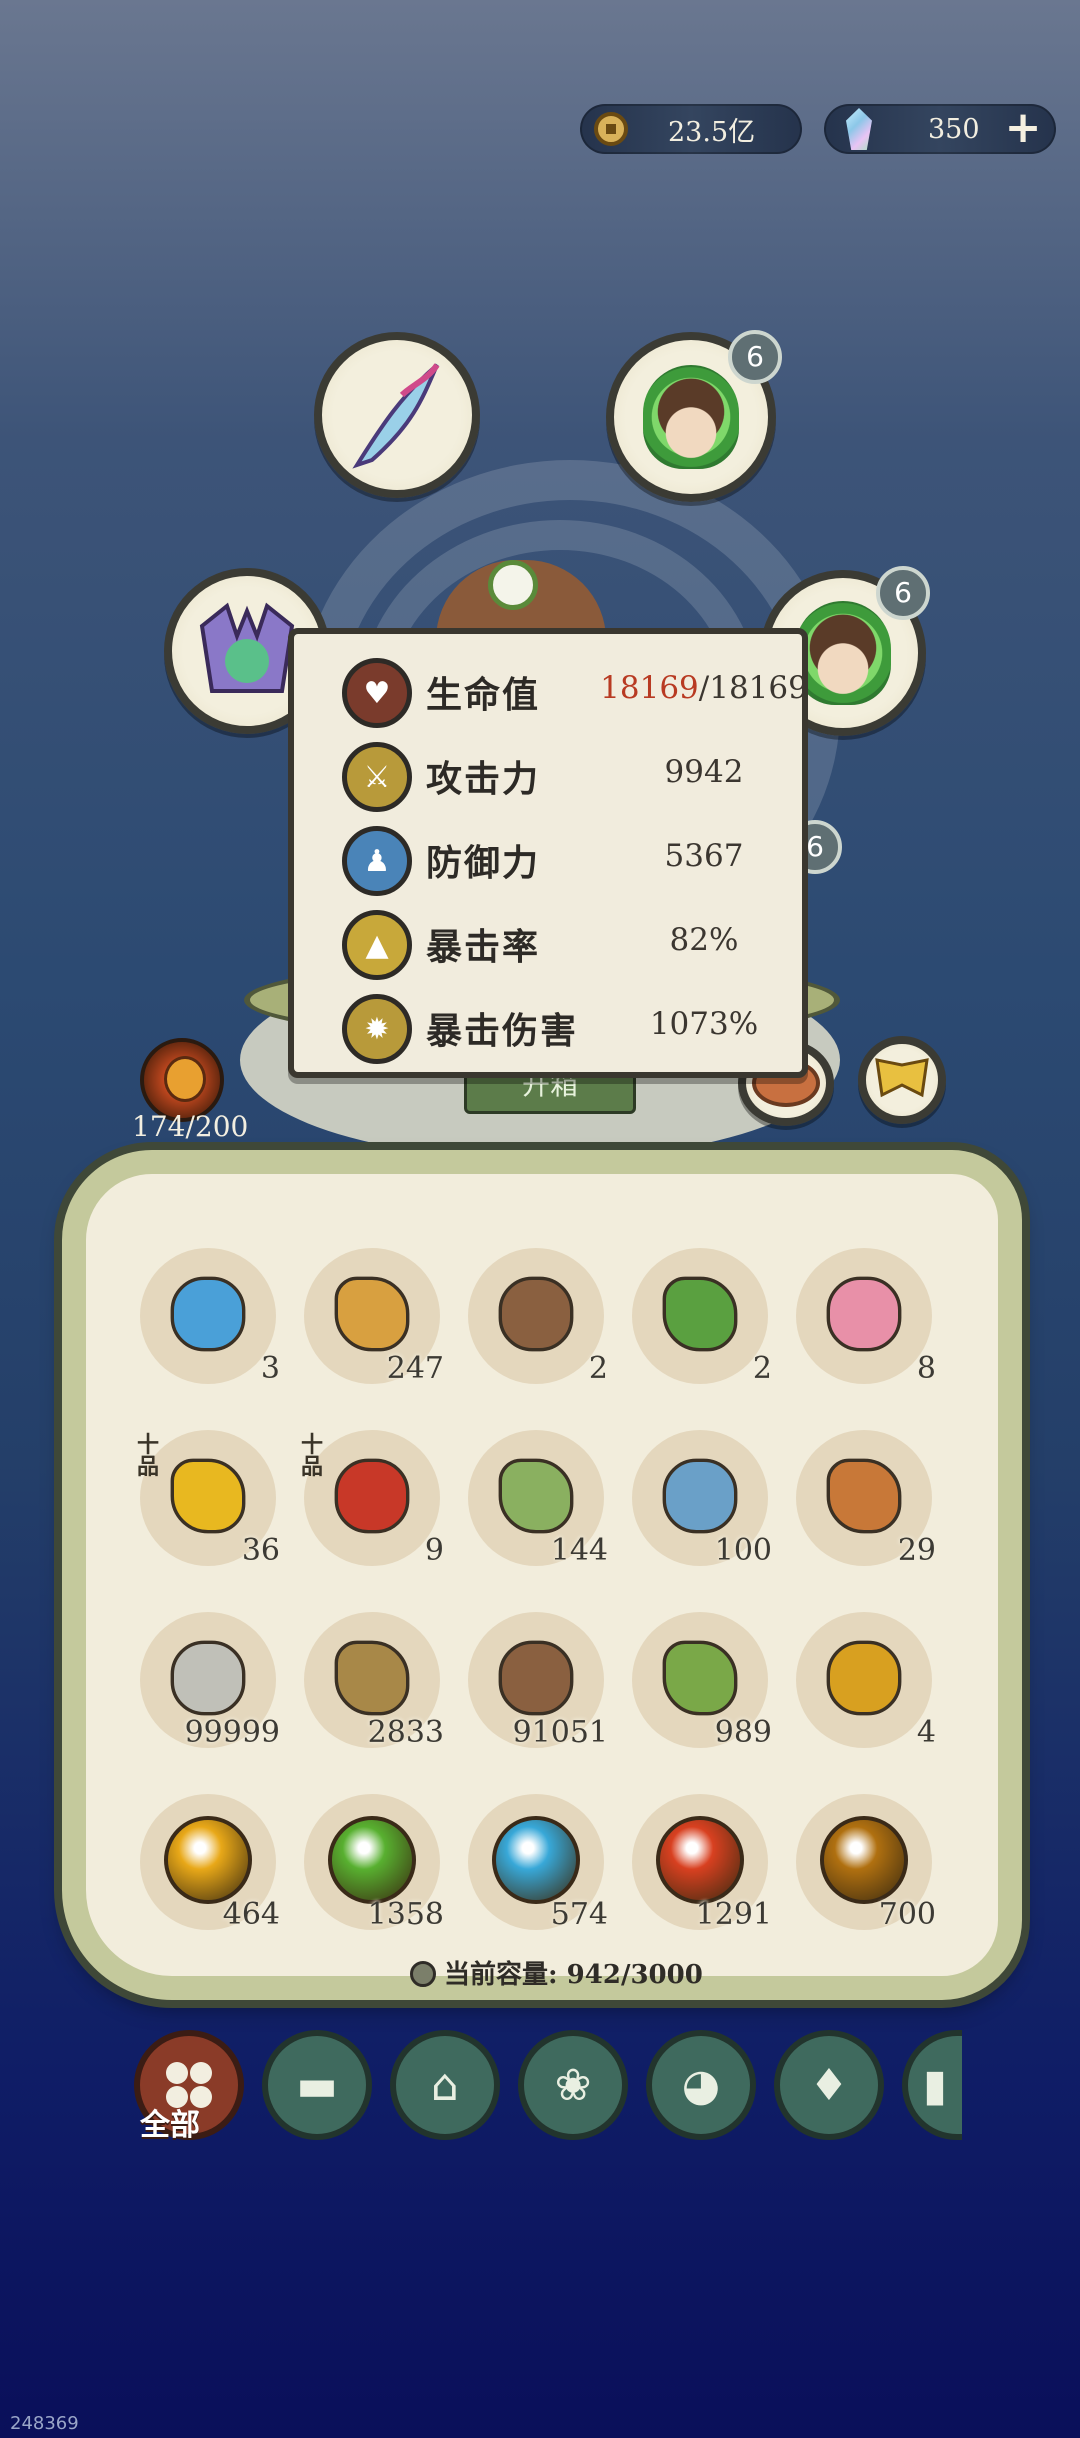  I want to click on house-icon: ⌂, so click(445, 2085).